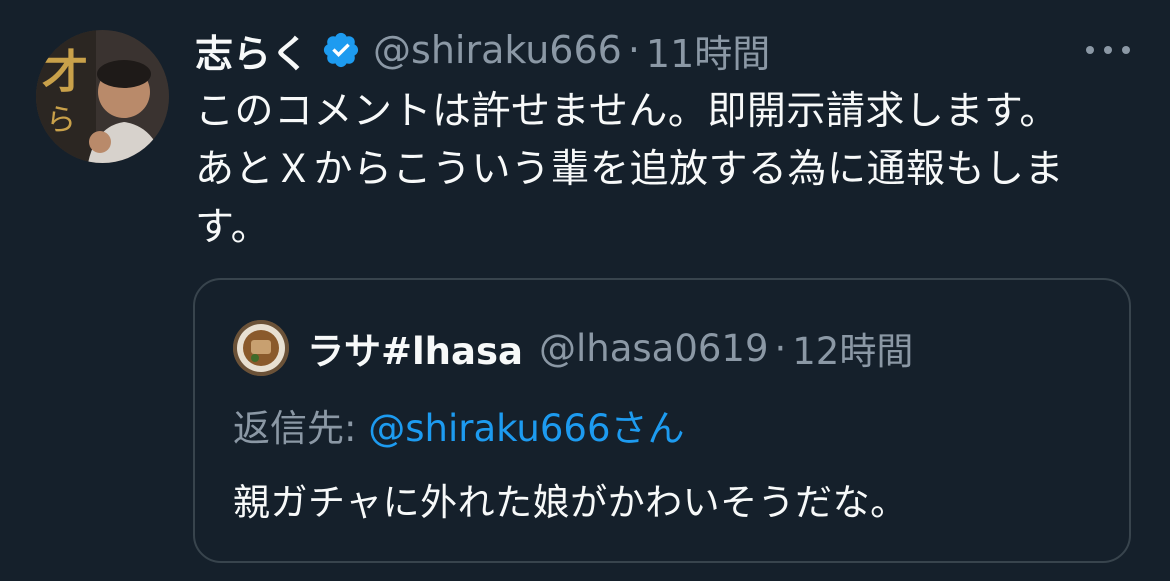 The width and height of the screenshot is (1170, 581). Describe the element at coordinates (852, 348) in the screenshot. I see `quoted-tweet-timestamp: 12時間` at that location.